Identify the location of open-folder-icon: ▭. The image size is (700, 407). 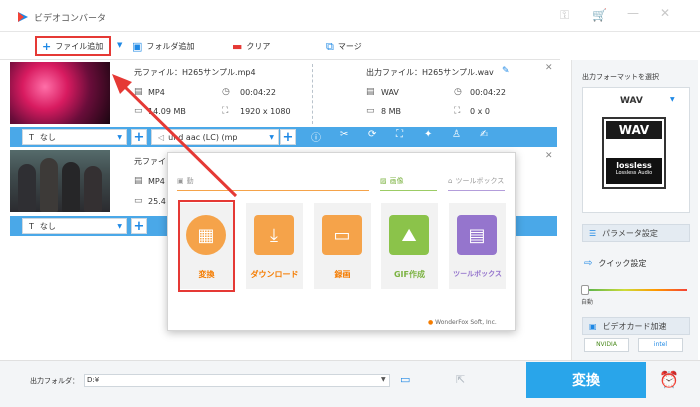
(405, 379).